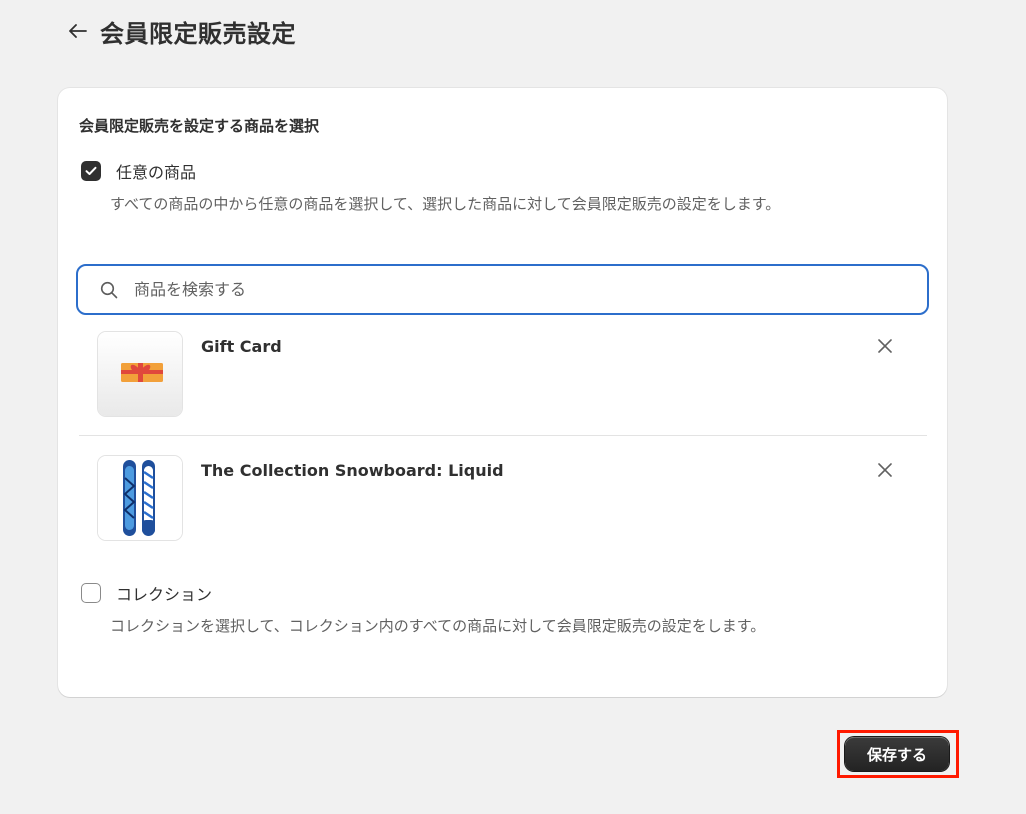  I want to click on section-title: 会員限定販売を設定する商品を選択, so click(199, 126).